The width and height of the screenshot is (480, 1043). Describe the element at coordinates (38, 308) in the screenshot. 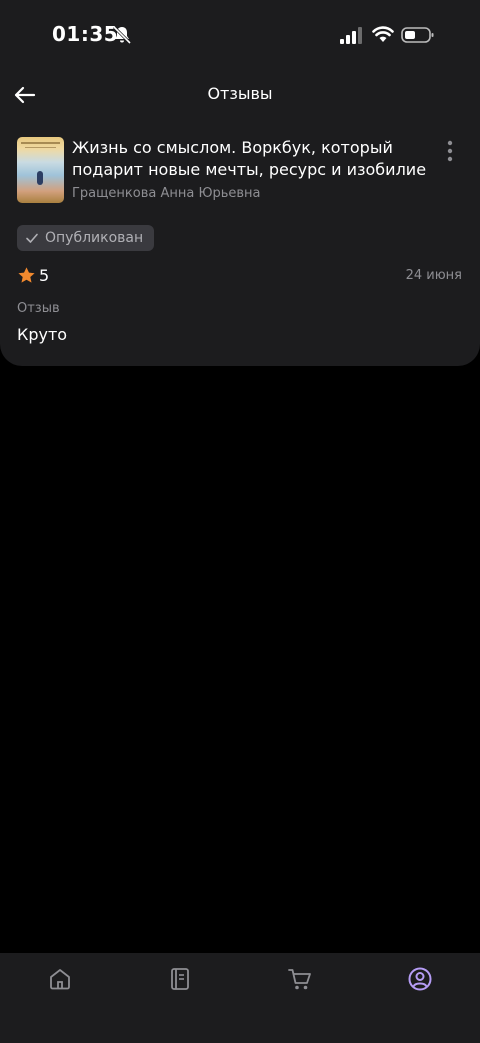

I see `review-label: Отзыв` at that location.